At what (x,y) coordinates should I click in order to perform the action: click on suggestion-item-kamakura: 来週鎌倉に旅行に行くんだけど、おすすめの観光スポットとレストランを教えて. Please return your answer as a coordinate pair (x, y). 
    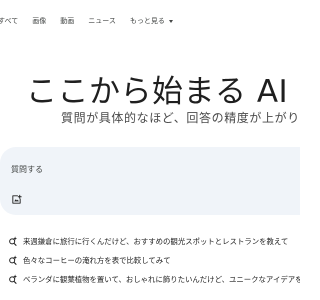
    Looking at the image, I should click on (148, 241).